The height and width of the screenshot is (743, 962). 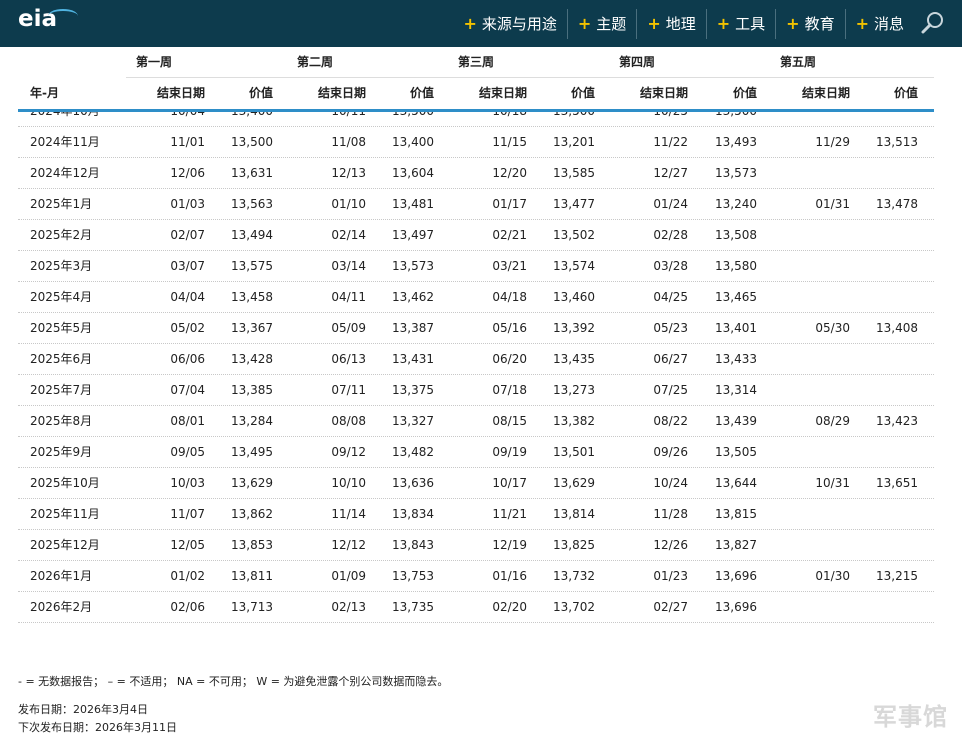 What do you see at coordinates (65, 173) in the screenshot?
I see `month-cell: 2024年12月` at bounding box center [65, 173].